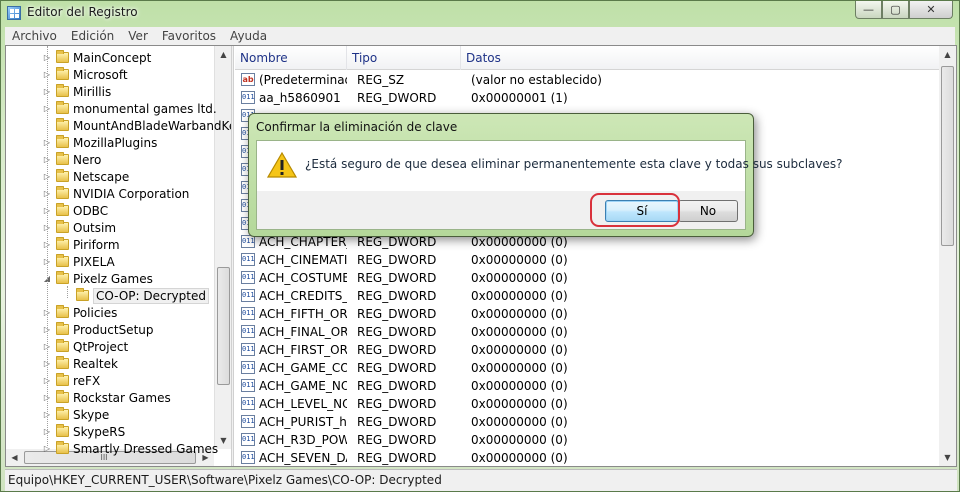 This screenshot has height=492, width=960. I want to click on value-row: 011 ACH_R3D_POW... REG_DWORD 0x00000000 (0), so click(587, 440).